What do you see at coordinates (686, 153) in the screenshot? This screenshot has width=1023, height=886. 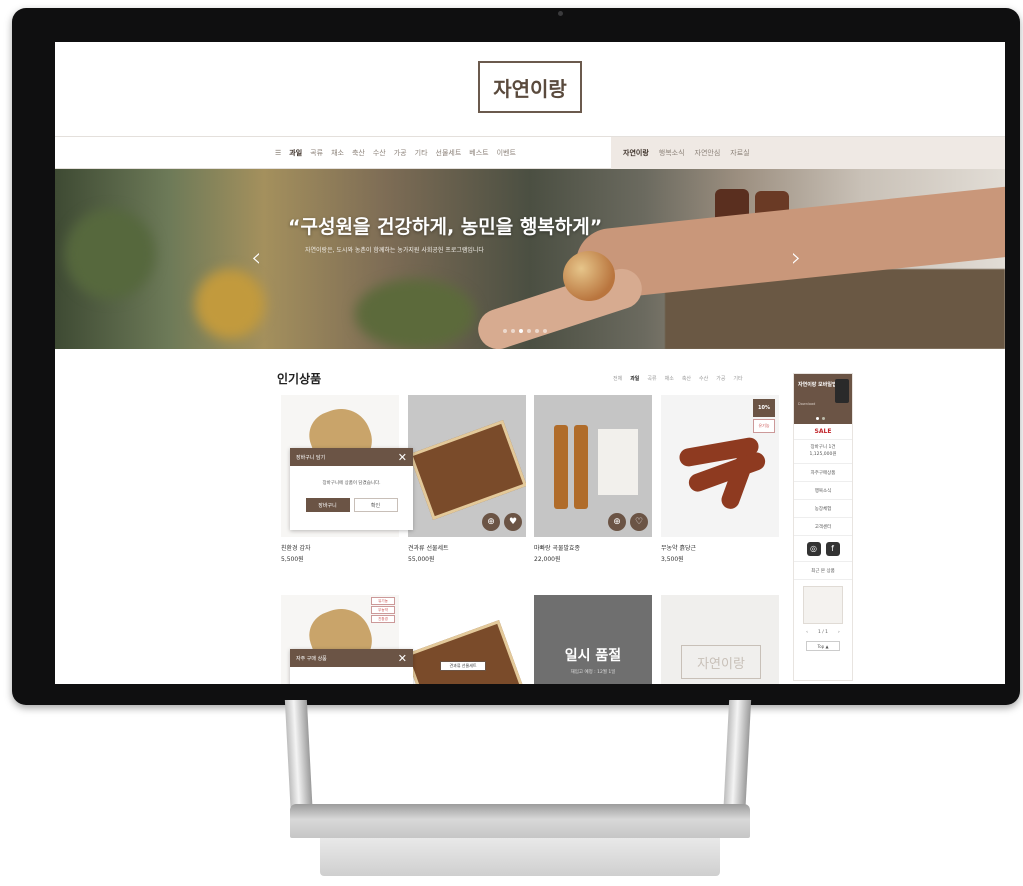 I see `gnb-info-menu: 자연이랑 행복소식 자연안심 자료실` at bounding box center [686, 153].